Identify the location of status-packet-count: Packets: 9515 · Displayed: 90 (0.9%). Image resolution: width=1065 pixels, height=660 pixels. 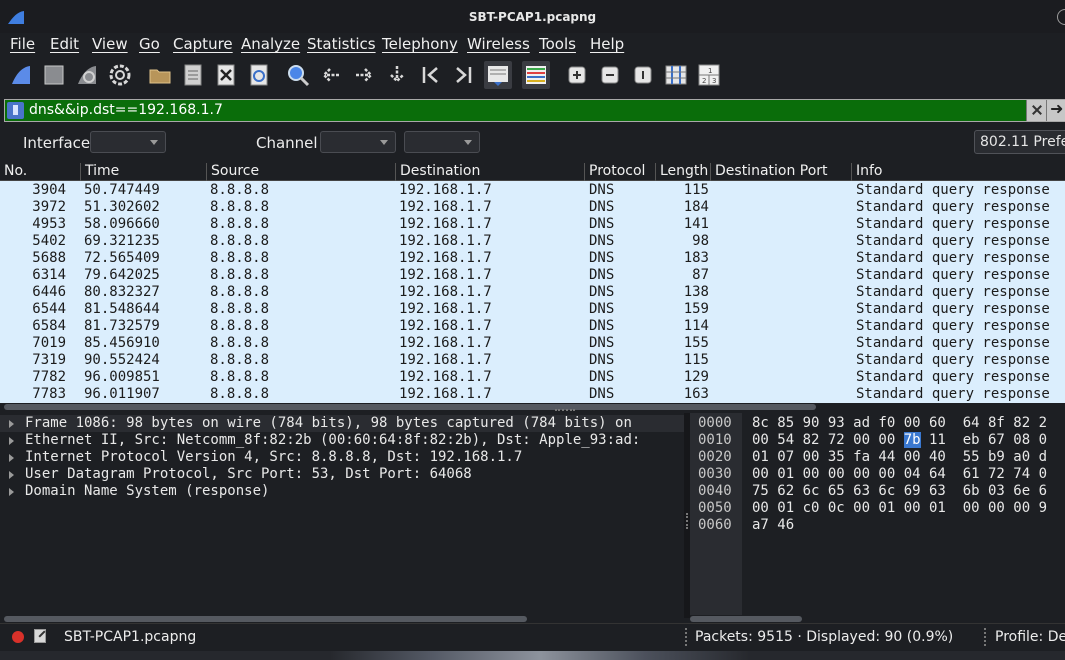
(824, 637).